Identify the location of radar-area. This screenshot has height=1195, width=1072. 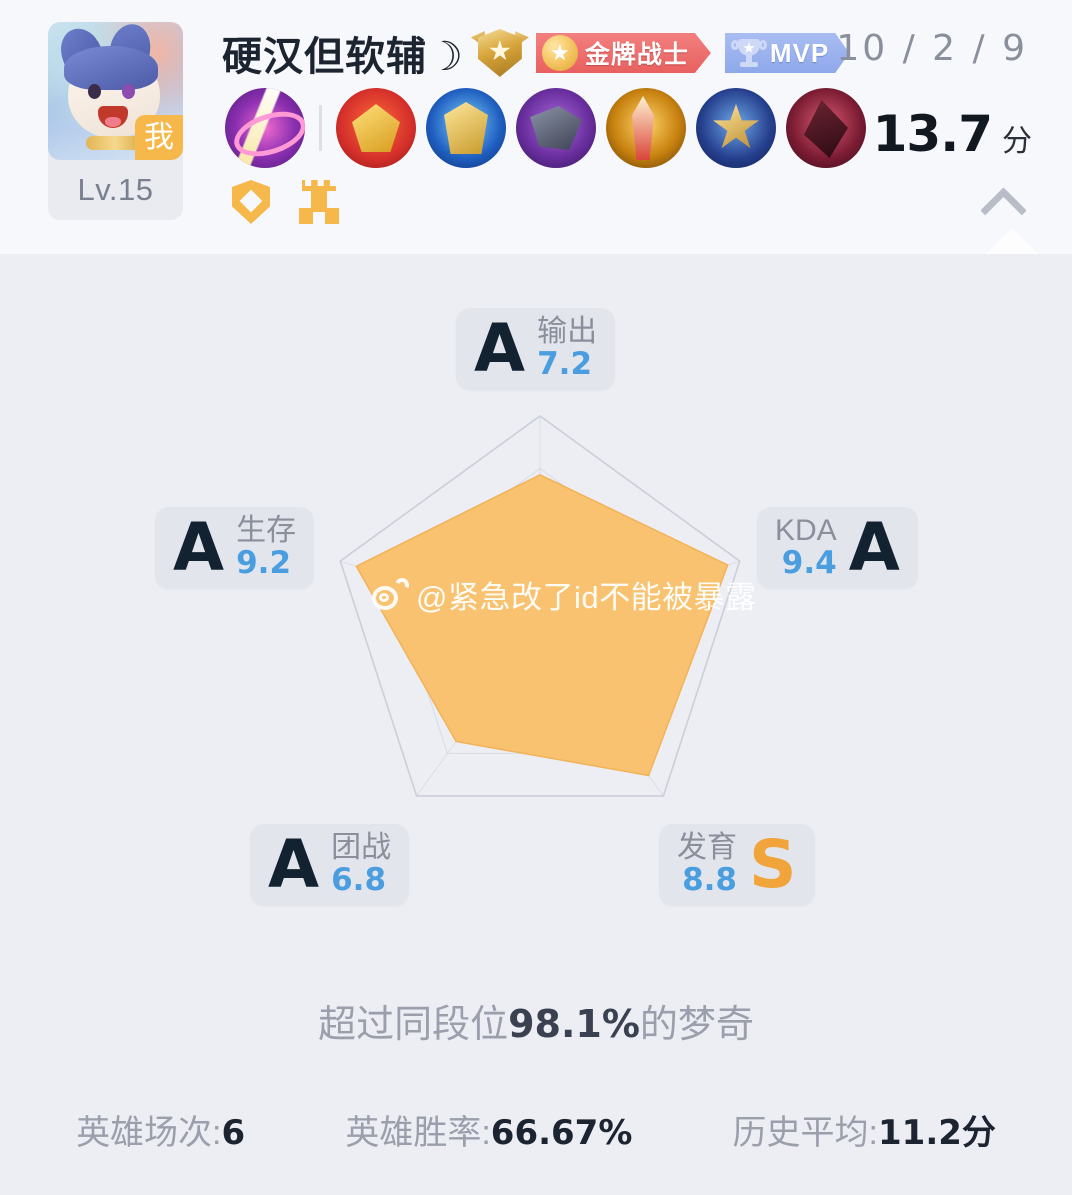
(542, 625).